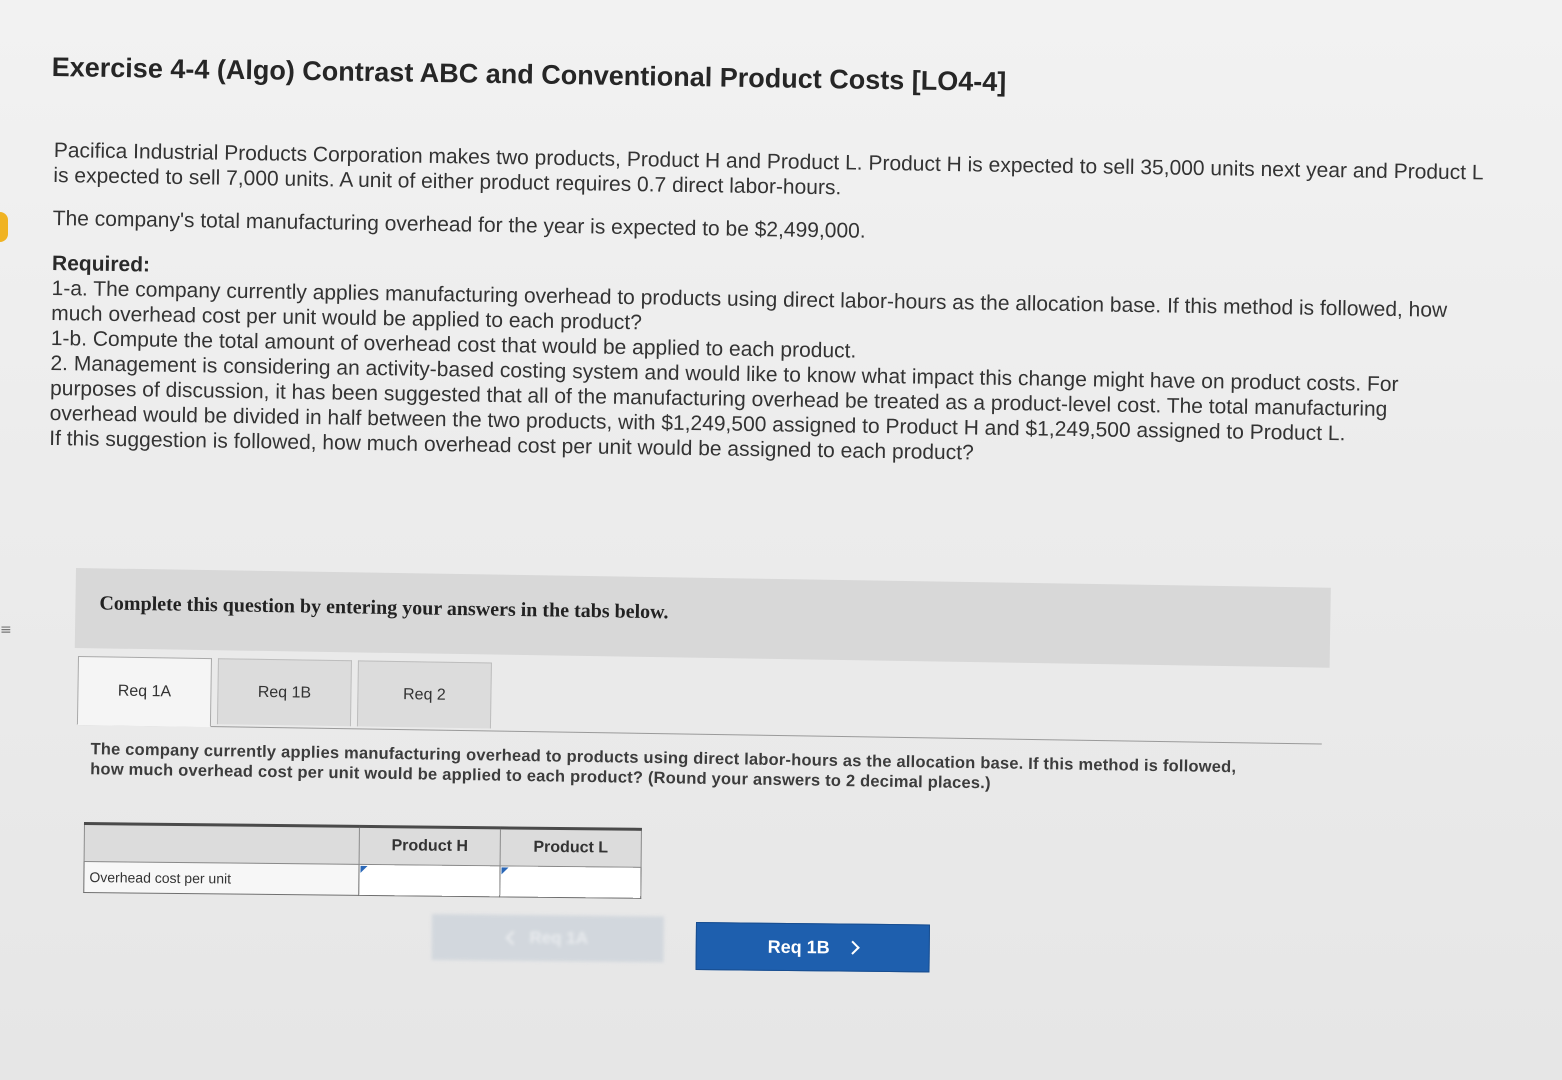  I want to click on table-row: Overhead cost per unit, so click(362, 880).